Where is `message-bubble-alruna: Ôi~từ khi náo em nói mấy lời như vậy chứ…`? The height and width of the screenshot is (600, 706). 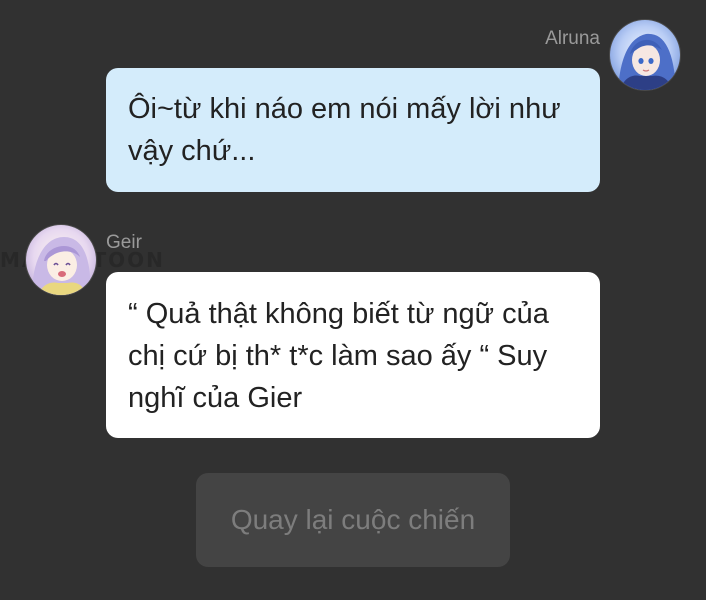 message-bubble-alruna: Ôi~từ khi náo em nói mấy lời như vậy chứ… is located at coordinates (353, 130).